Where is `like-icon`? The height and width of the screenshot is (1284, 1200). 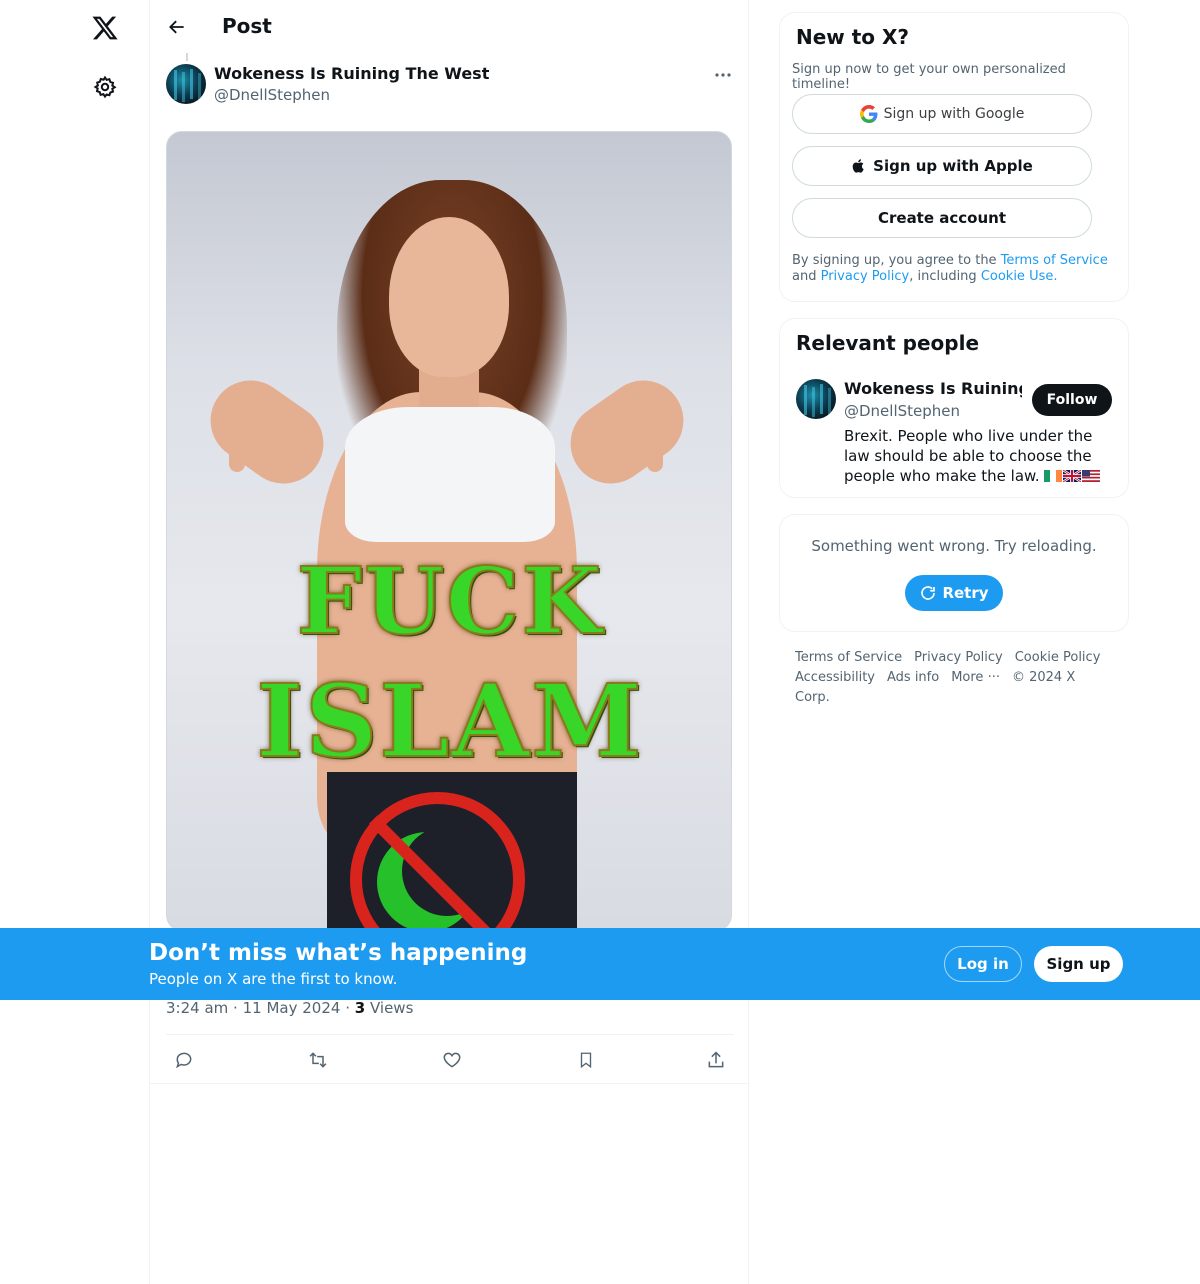
like-icon is located at coordinates (452, 1060).